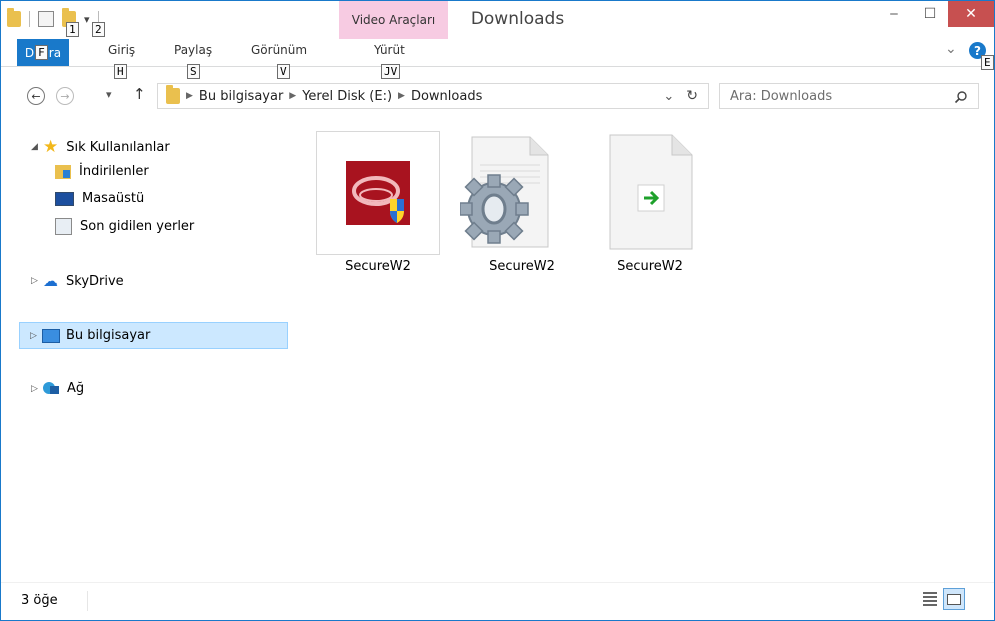 The image size is (995, 621). Describe the element at coordinates (446, 96) in the screenshot. I see `breadcrumb-downloads: Downloads` at that location.